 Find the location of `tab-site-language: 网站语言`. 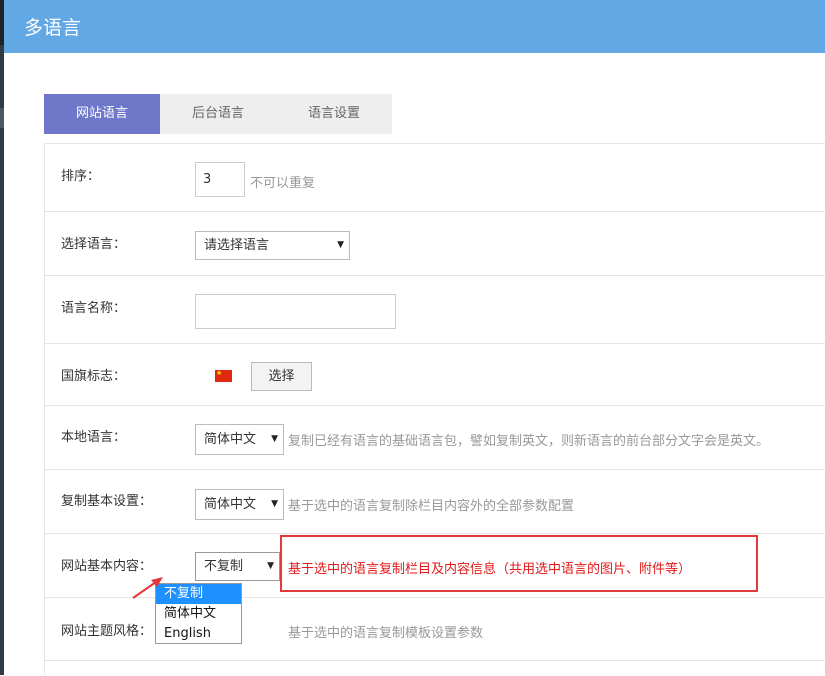

tab-site-language: 网站语言 is located at coordinates (102, 114).